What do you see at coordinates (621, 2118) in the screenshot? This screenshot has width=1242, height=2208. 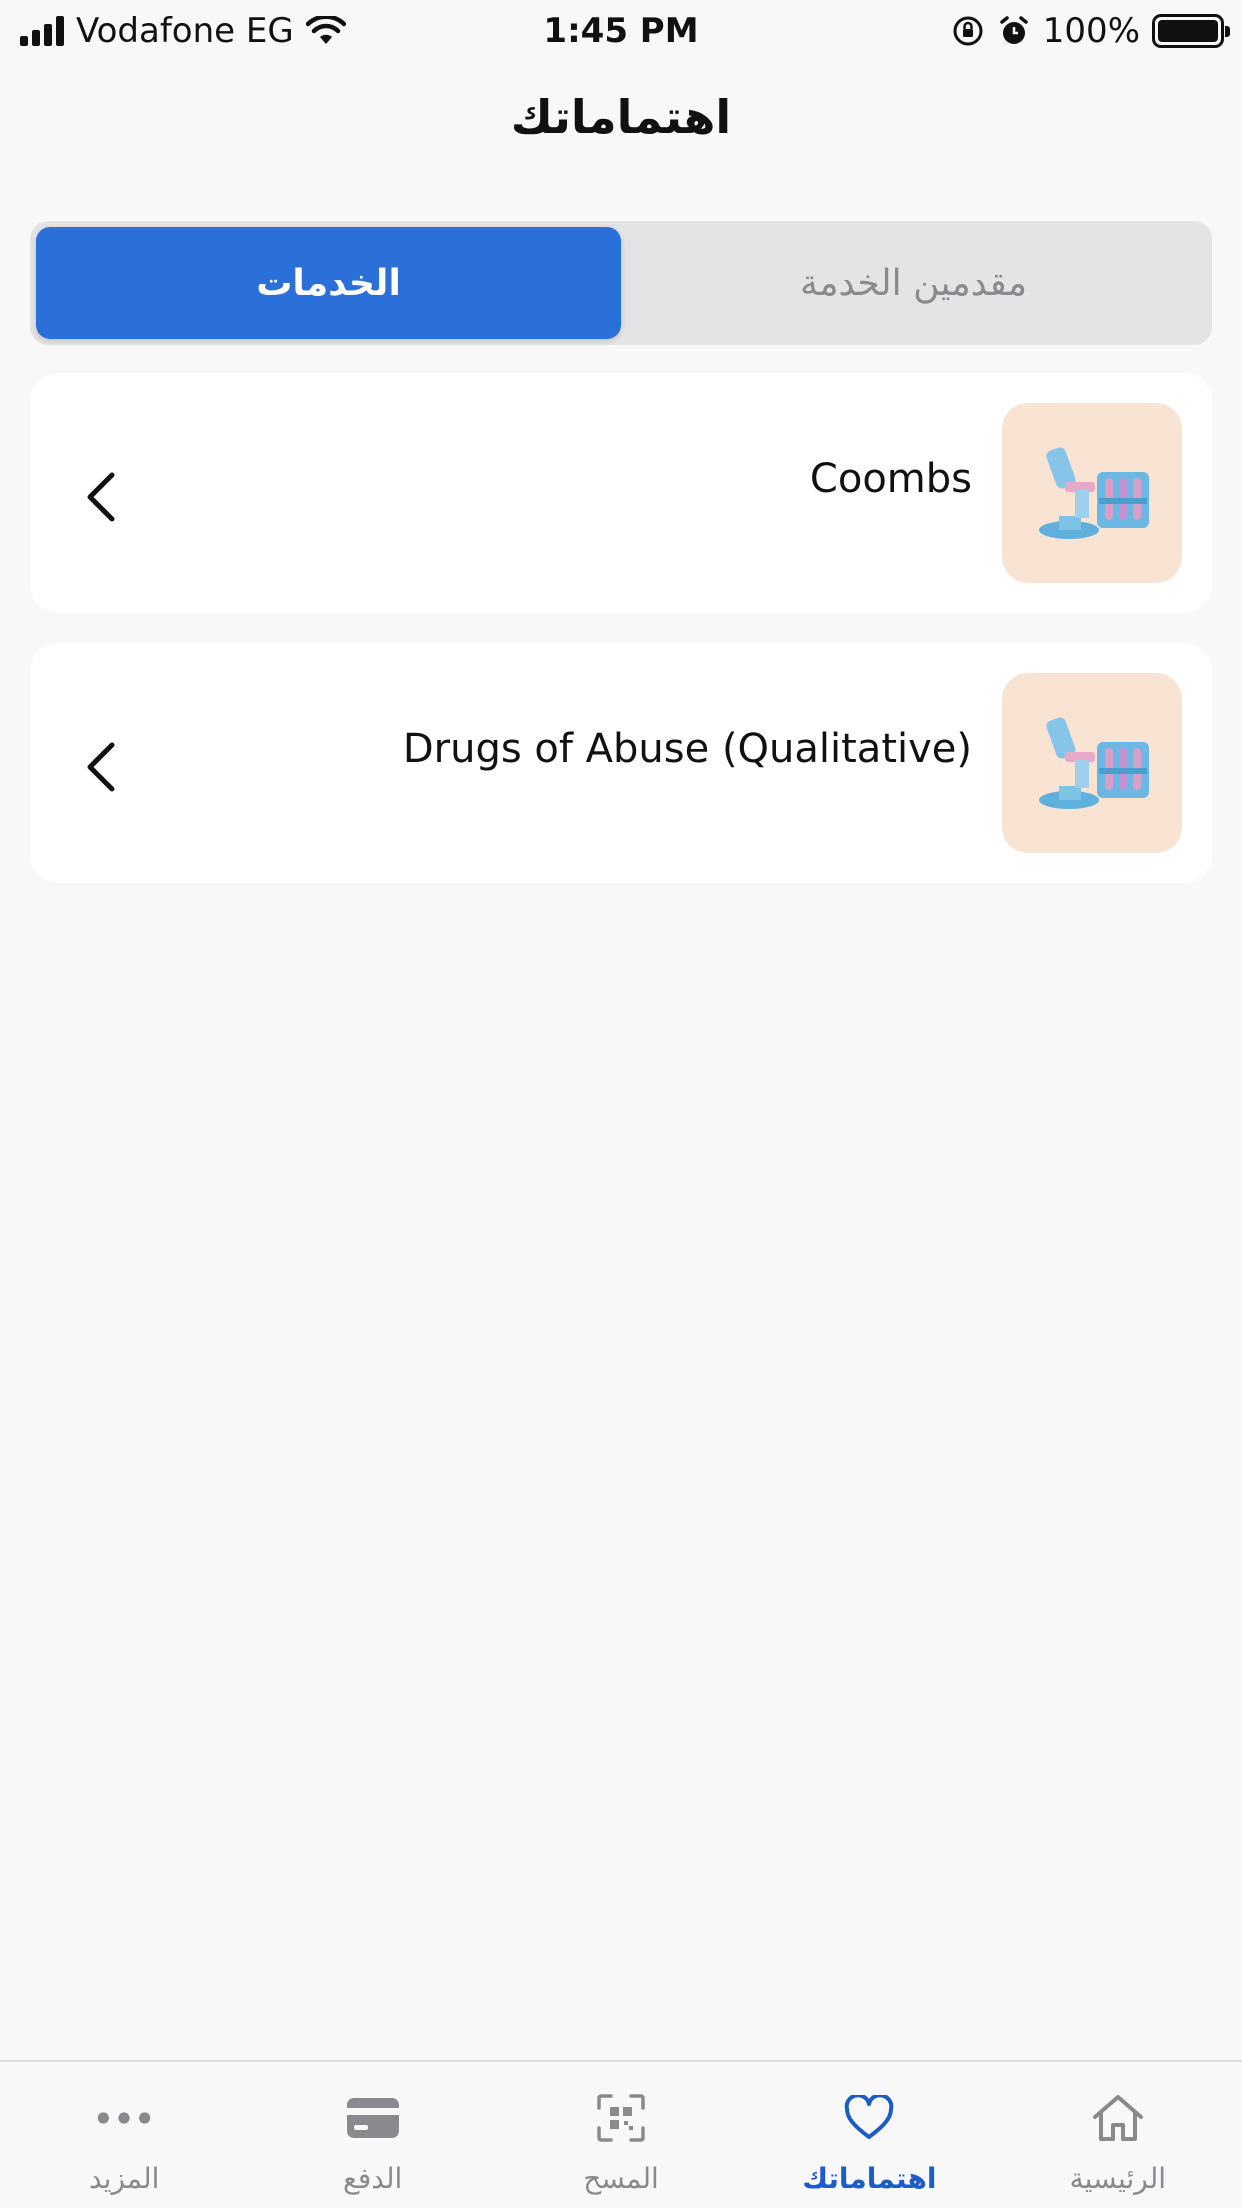 I see `qr-scan-icon` at bounding box center [621, 2118].